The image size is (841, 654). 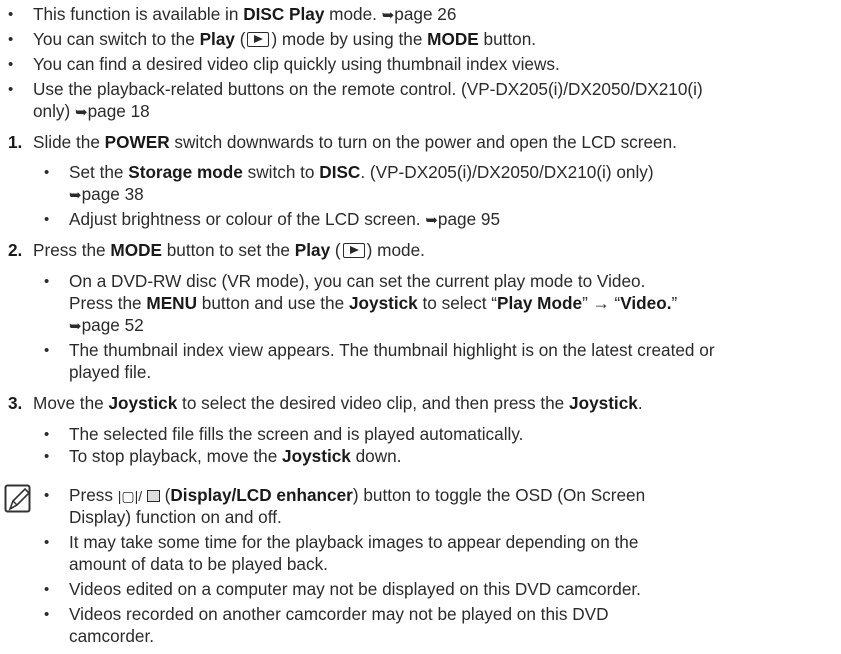 I want to click on display-lcd-icon: |▢|/, so click(x=130, y=496).